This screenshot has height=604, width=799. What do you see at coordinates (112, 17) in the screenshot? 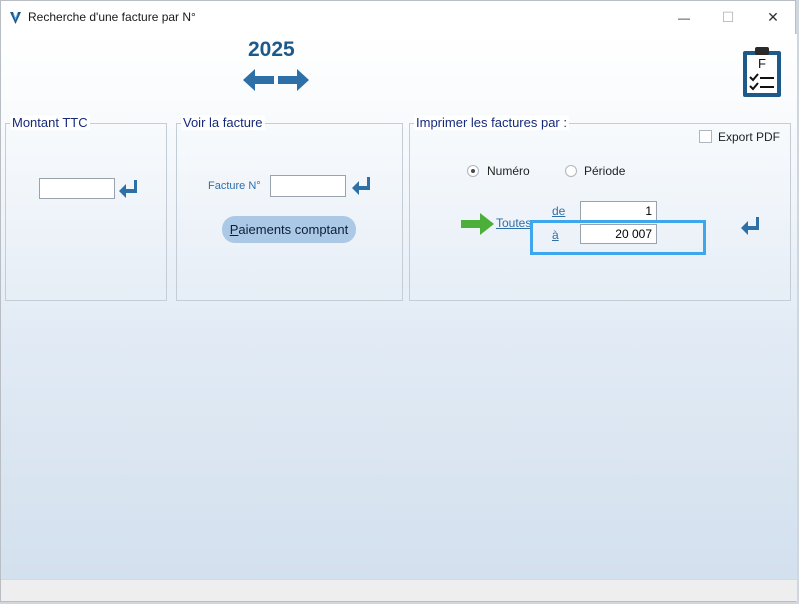
I see `window-title: Recherche d'une facture par N°` at bounding box center [112, 17].